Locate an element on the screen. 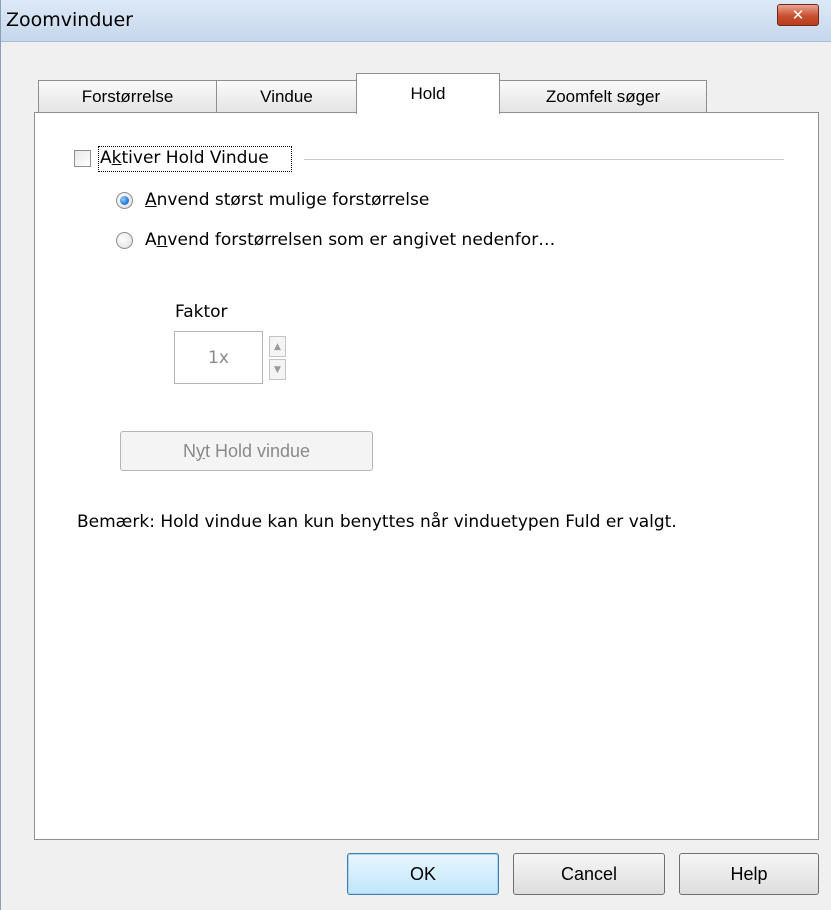  tab-zoomfelt-soger: Zoomfelt søger is located at coordinates (603, 96).